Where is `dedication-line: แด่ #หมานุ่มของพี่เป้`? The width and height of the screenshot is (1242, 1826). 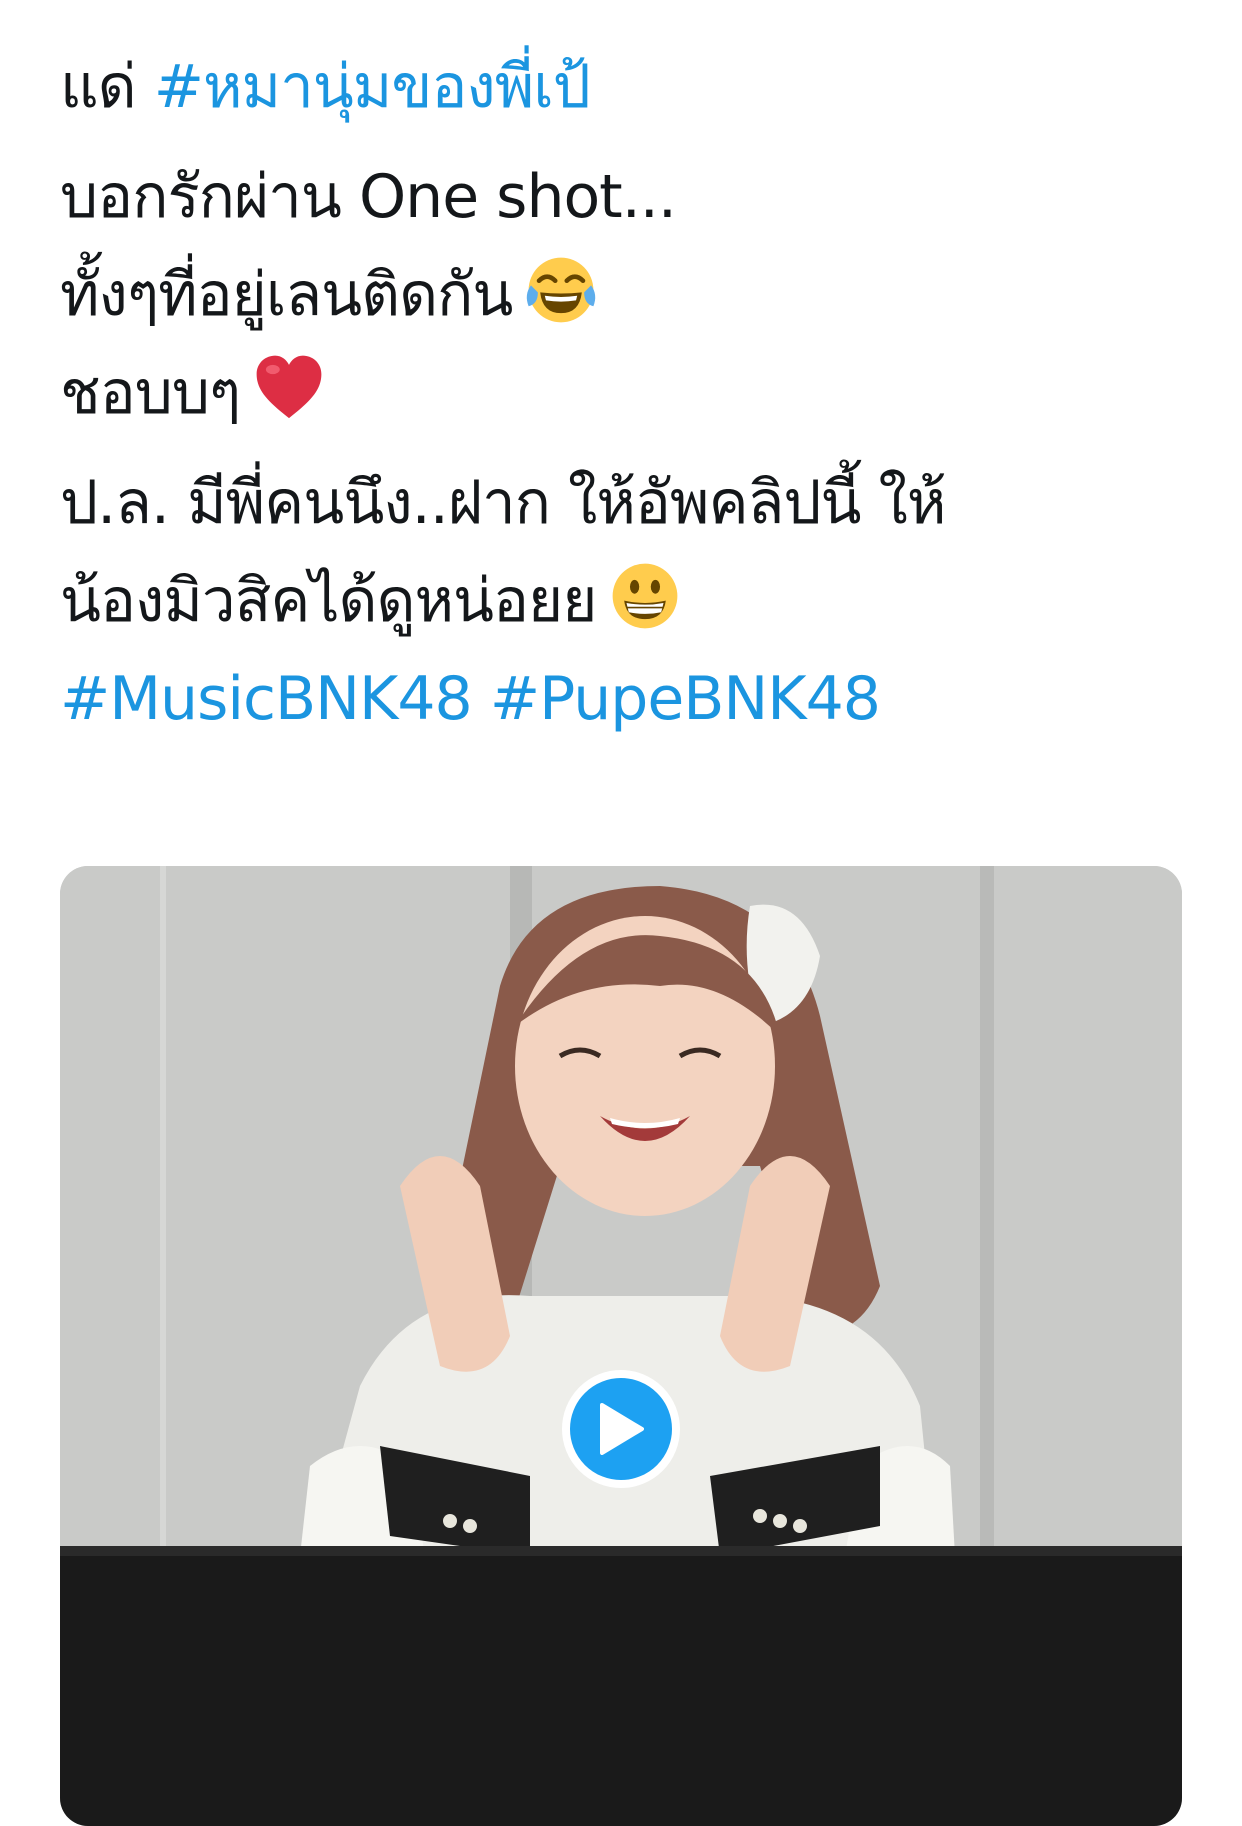
dedication-line: แด่ #หมานุ่มของพี่เป้ is located at coordinates (620, 87).